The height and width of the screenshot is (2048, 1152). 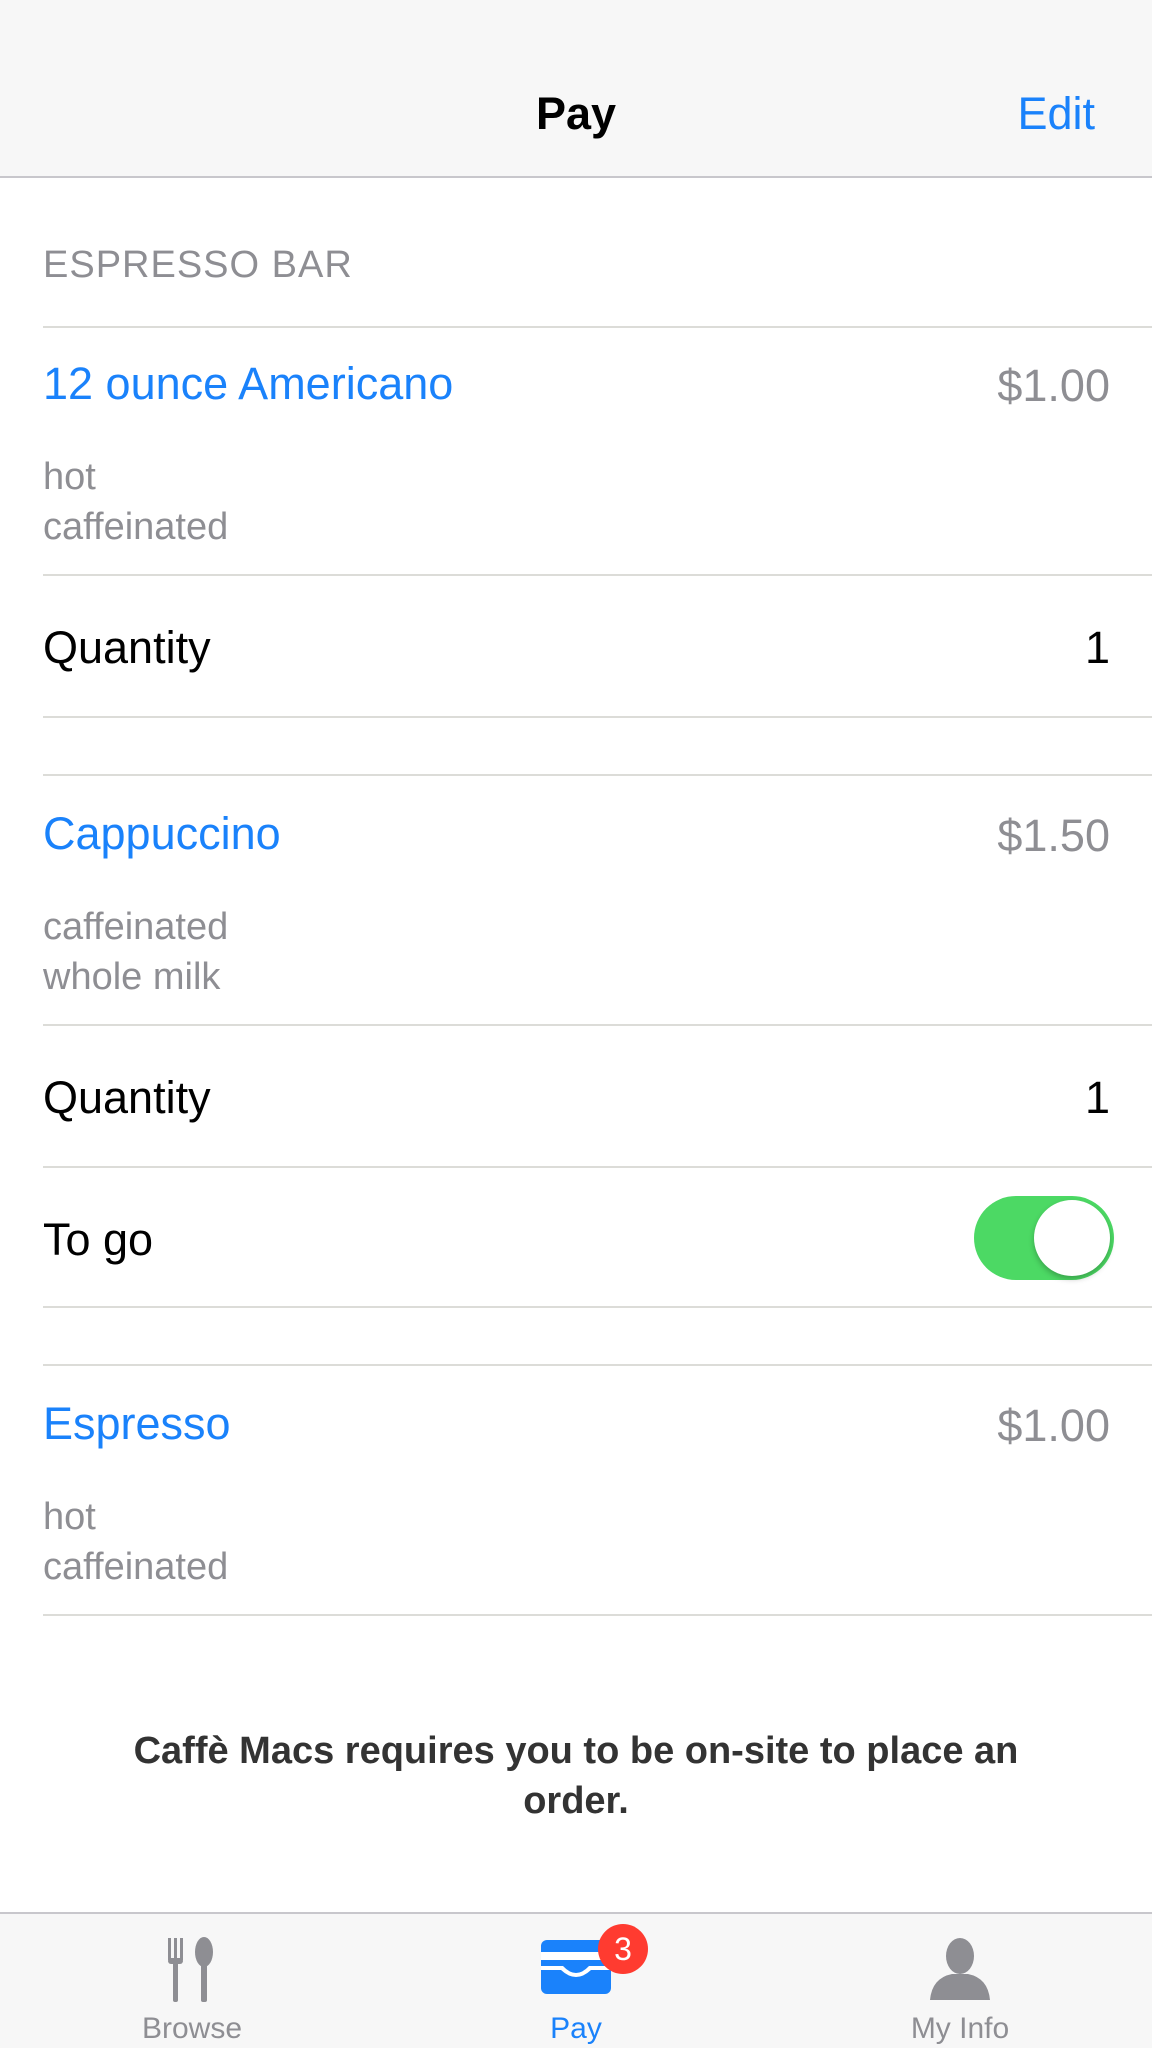 What do you see at coordinates (162, 834) in the screenshot?
I see `item-name: Cappuccino` at bounding box center [162, 834].